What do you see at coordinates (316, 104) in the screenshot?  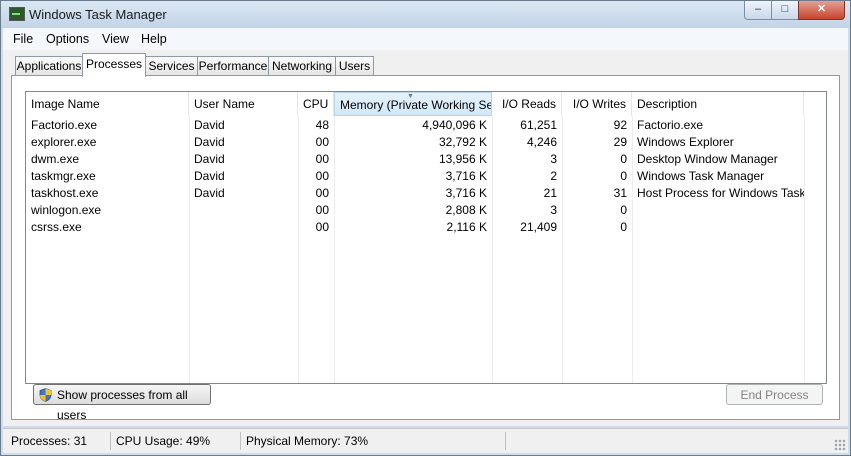 I see `column-header-cpu: CPU` at bounding box center [316, 104].